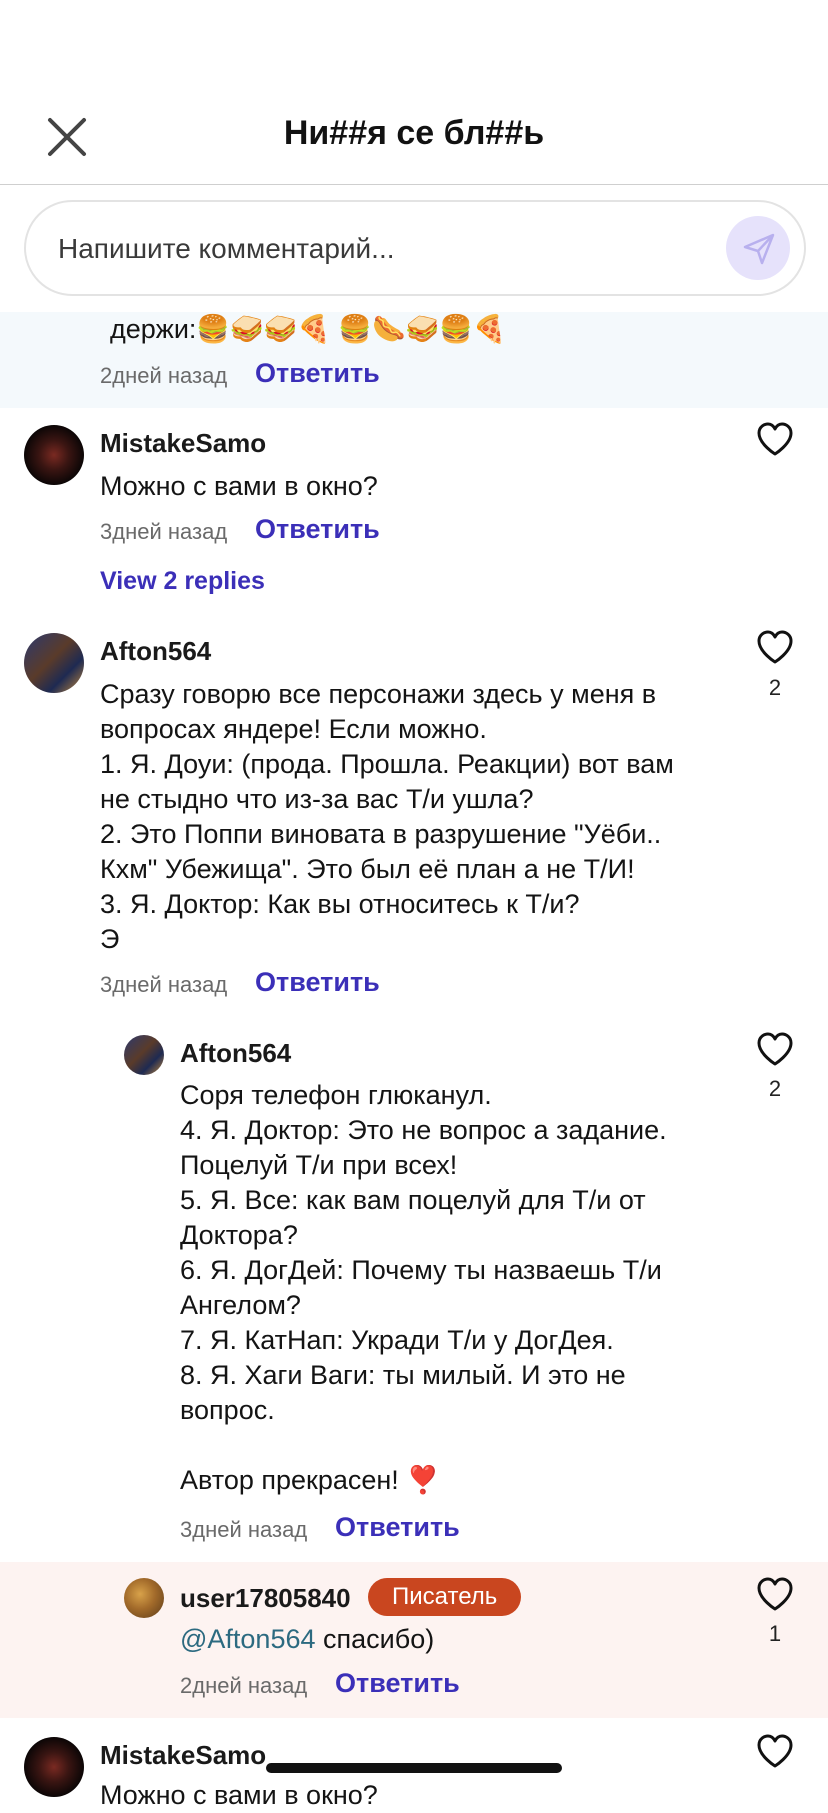 Image resolution: width=828 pixels, height=1813 pixels. Describe the element at coordinates (445, 1597) in the screenshot. I see `author-badge: Писатель` at that location.